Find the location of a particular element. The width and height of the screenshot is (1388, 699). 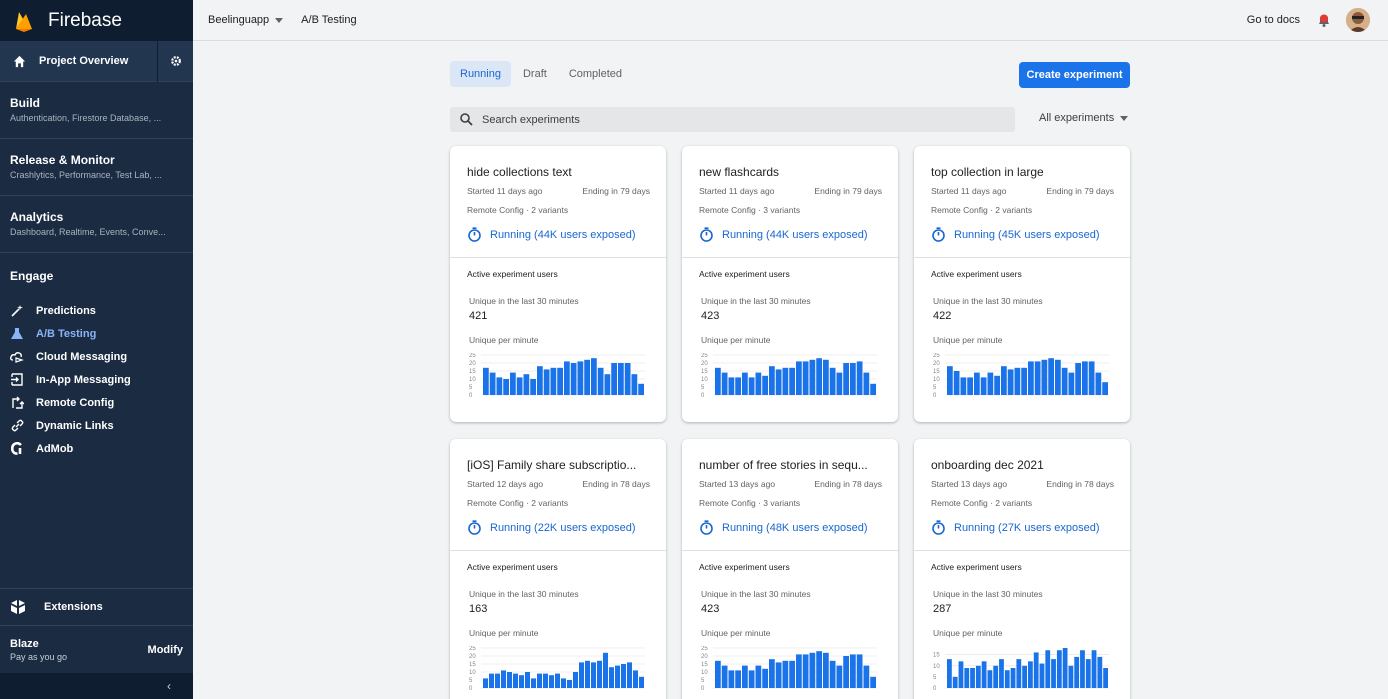

home-icon is located at coordinates (19, 61).